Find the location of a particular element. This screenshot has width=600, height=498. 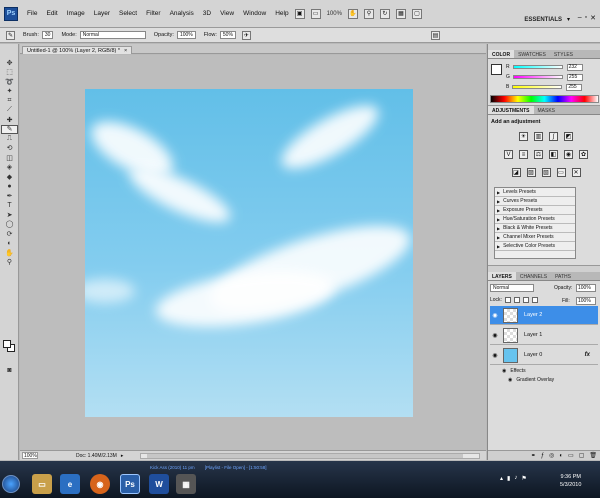

preset-item: ▶ Channel Mixer Presets is located at coordinates (535, 237).